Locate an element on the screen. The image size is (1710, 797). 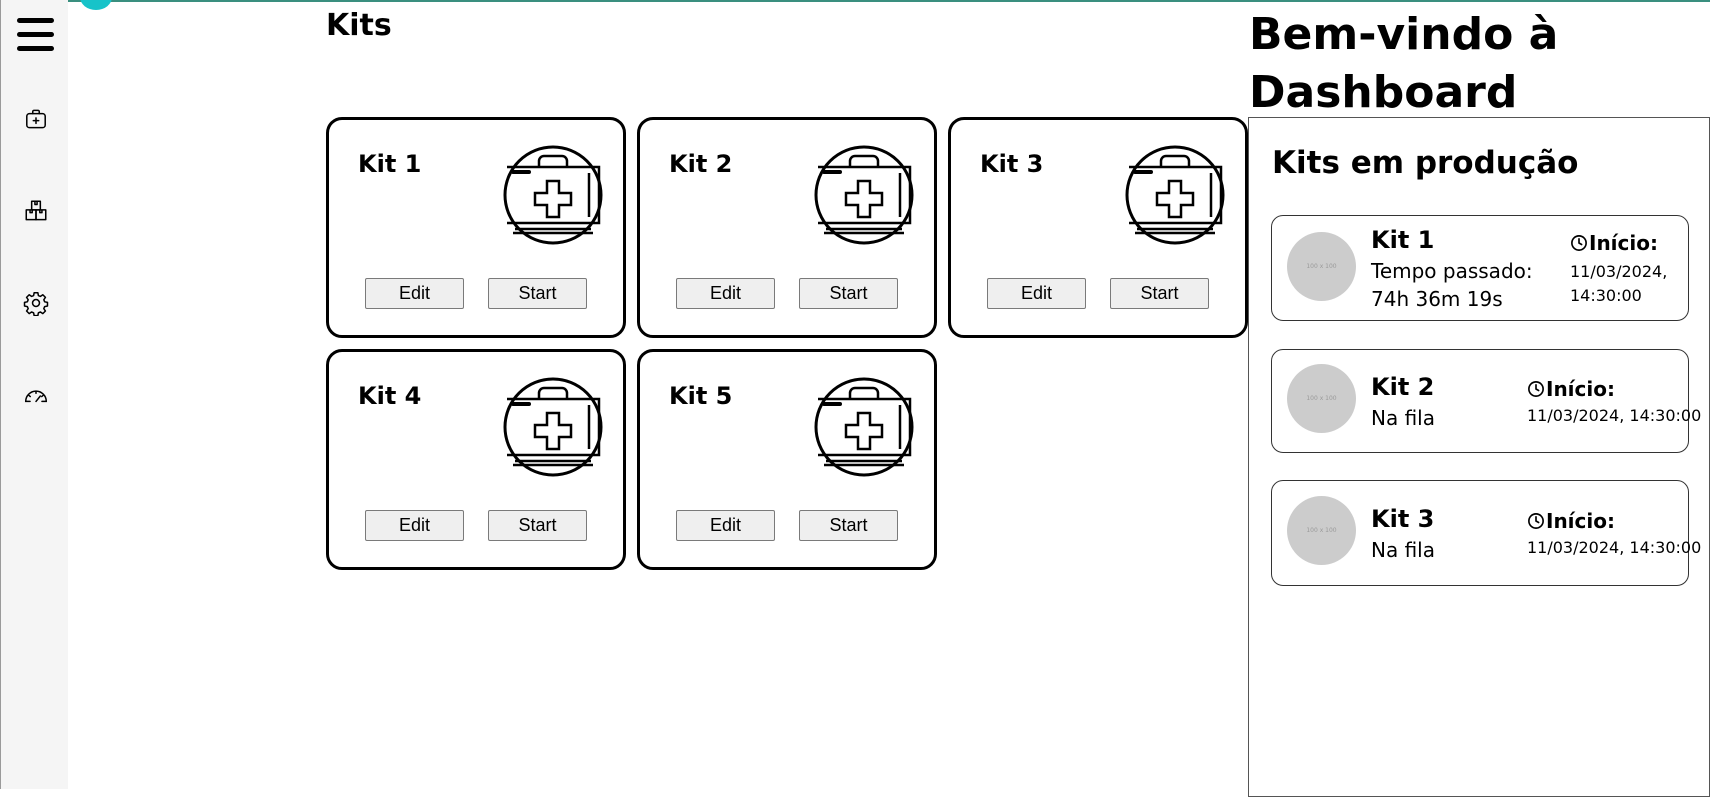
page-title: Kits is located at coordinates (359, 25).